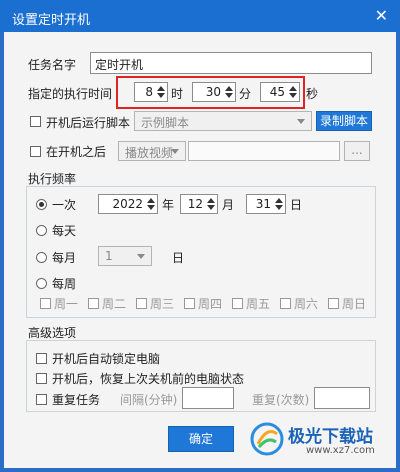 Image resolution: width=400 pixels, height=472 pixels. What do you see at coordinates (141, 303) in the screenshot?
I see `weekday-checkbox-wed` at bounding box center [141, 303].